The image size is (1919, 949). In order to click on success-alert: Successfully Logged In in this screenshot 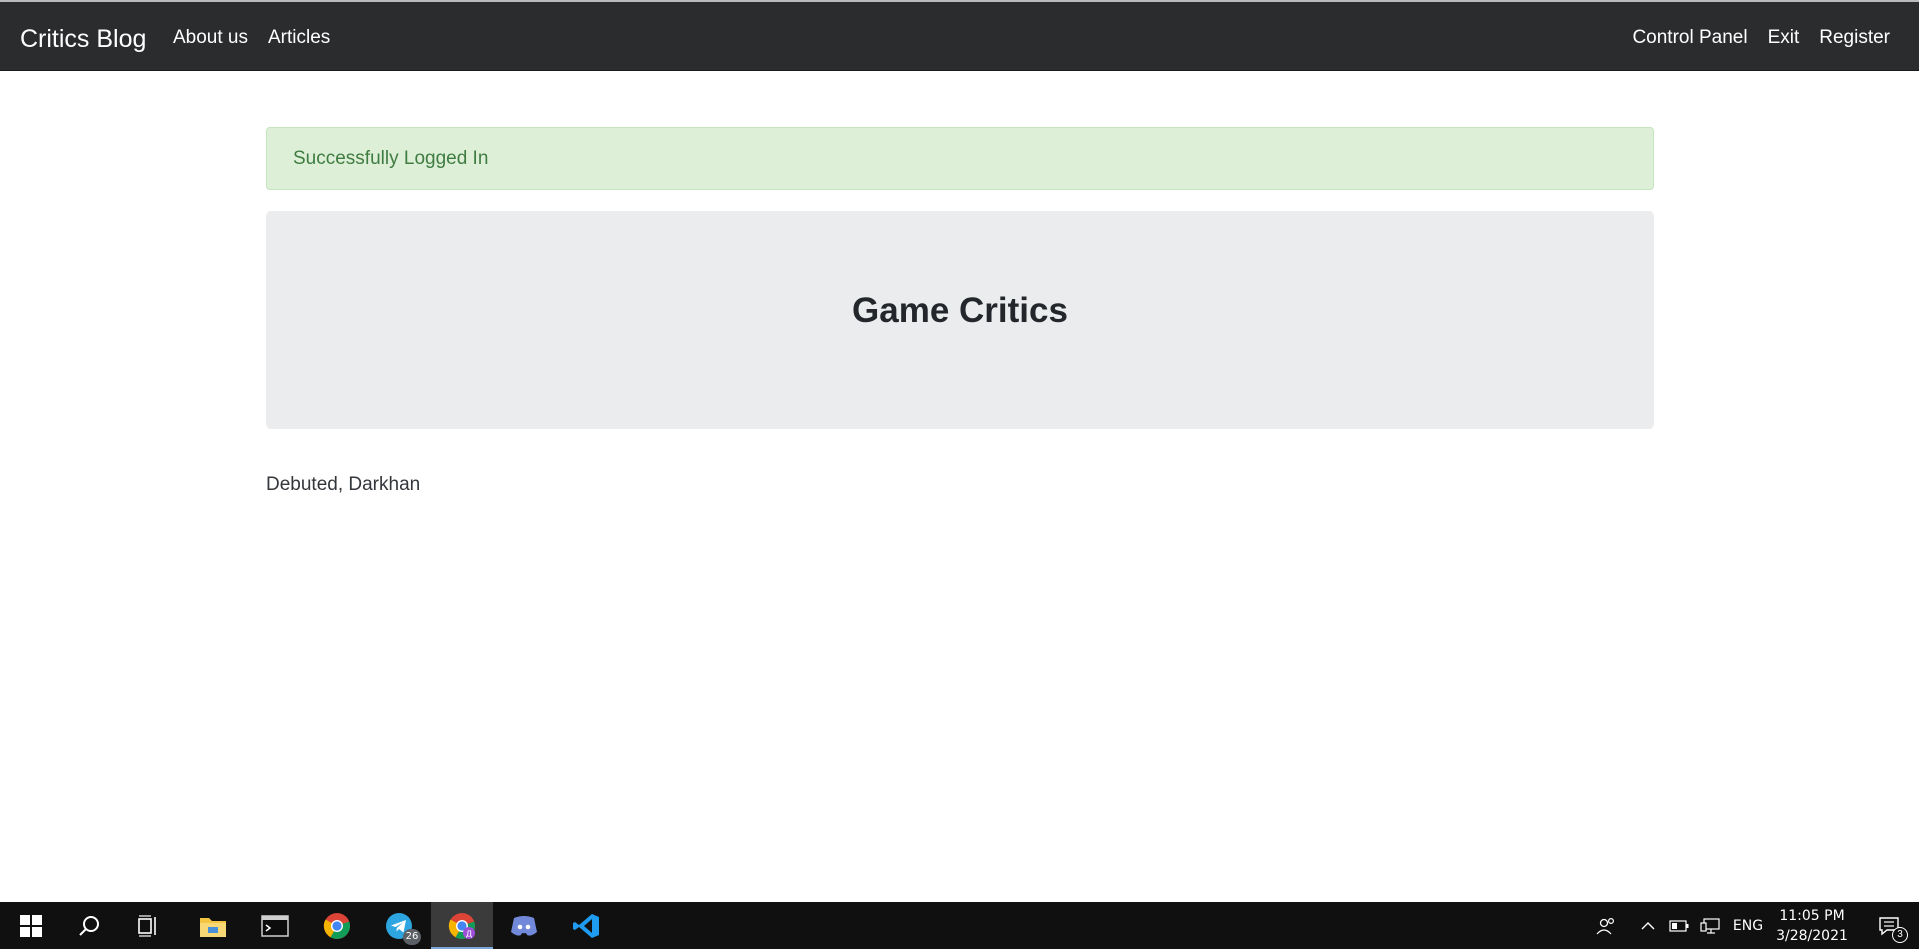, I will do `click(960, 158)`.